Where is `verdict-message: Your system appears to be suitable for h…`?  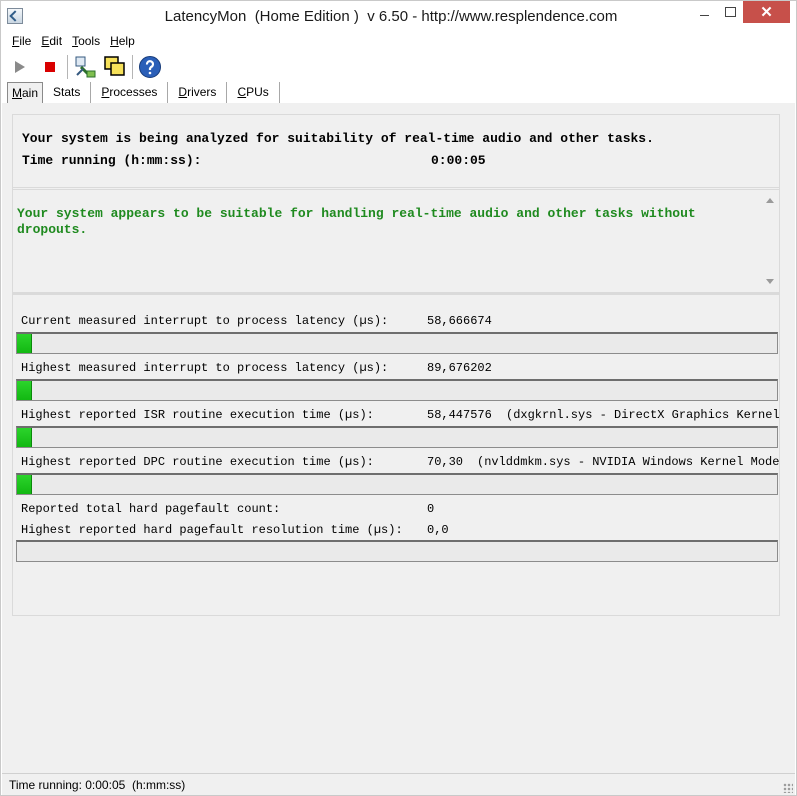 verdict-message: Your system appears to be suitable for h… is located at coordinates (356, 221).